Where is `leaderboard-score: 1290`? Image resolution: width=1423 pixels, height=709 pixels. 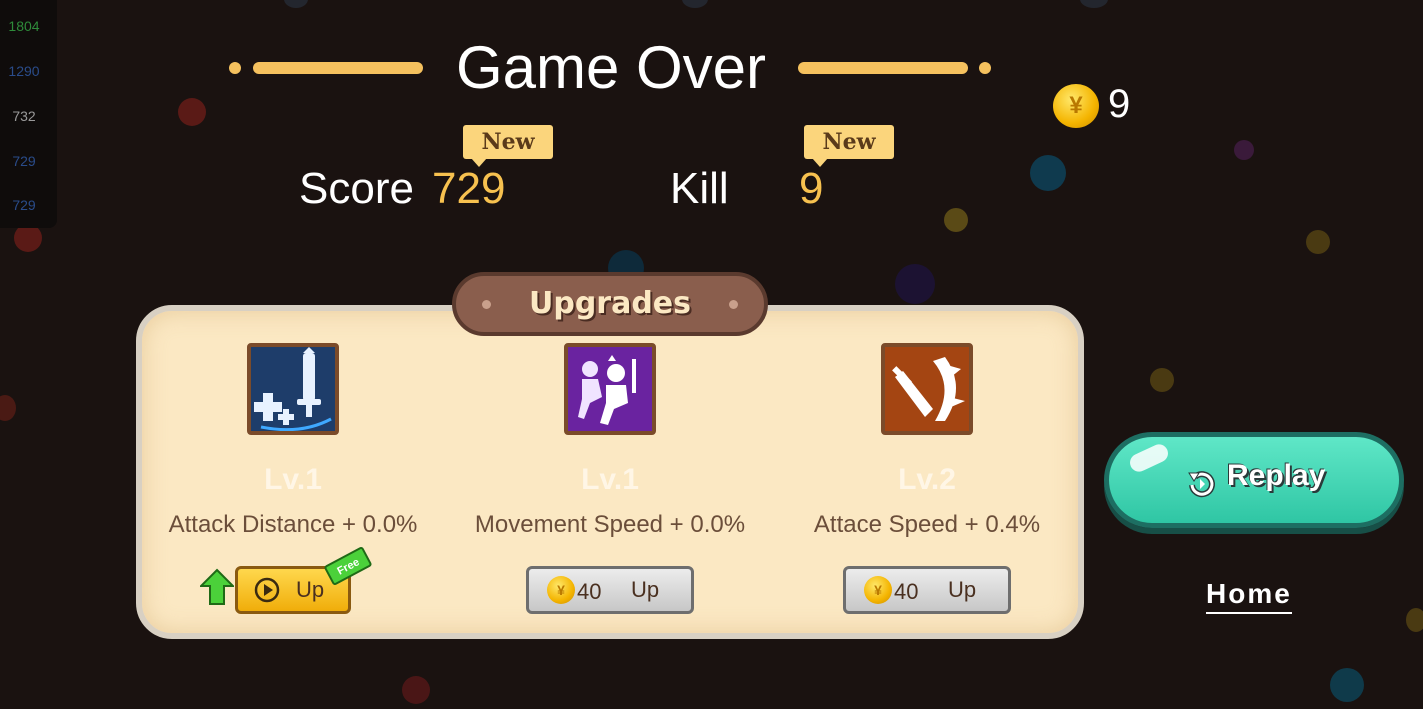
leaderboard-score: 1290 is located at coordinates (24, 71).